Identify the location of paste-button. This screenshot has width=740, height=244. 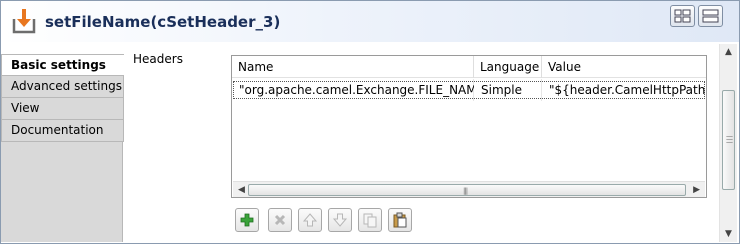
(400, 220).